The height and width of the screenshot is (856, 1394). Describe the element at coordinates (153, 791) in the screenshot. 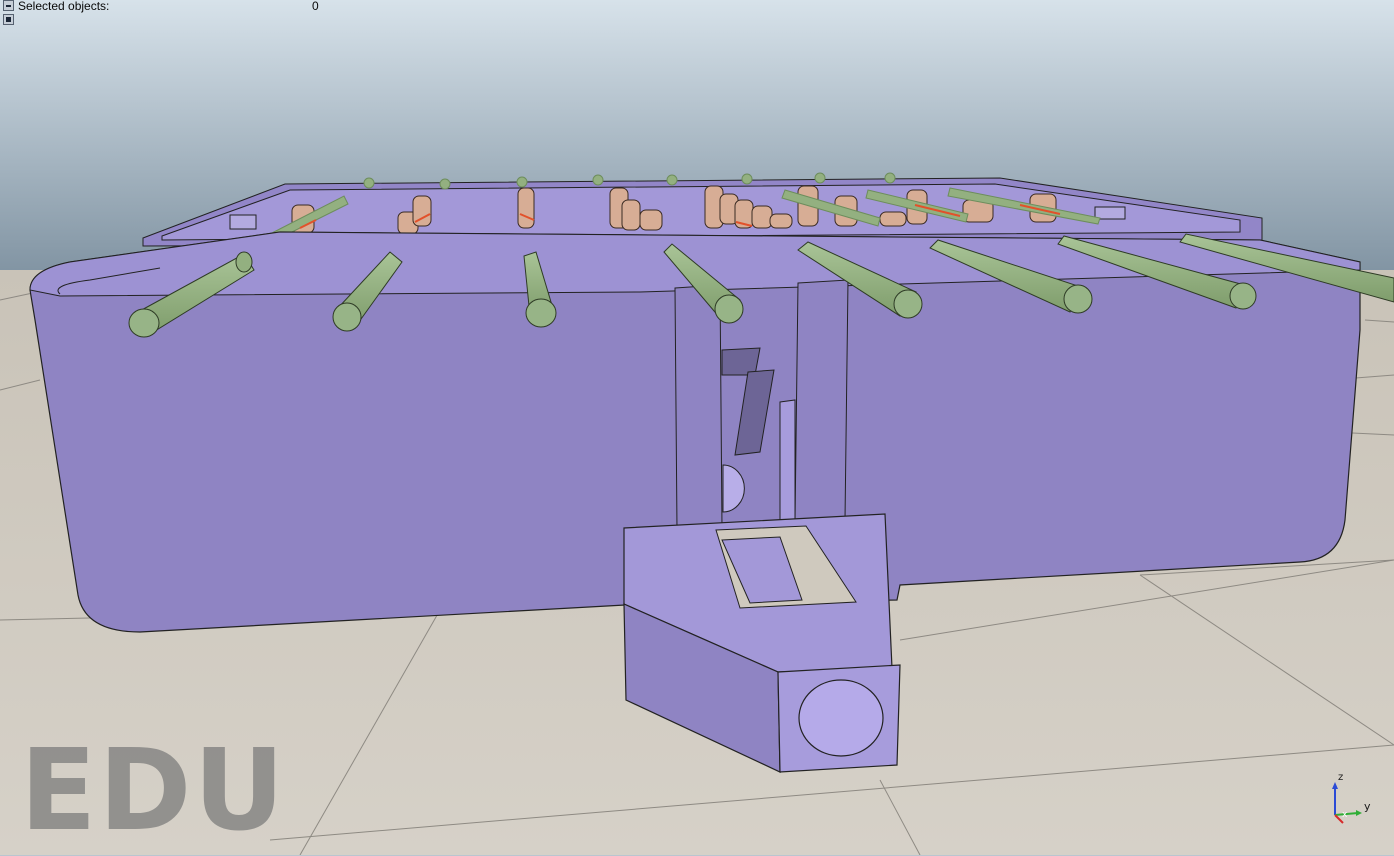

I see `edu-watermark: EDU` at that location.